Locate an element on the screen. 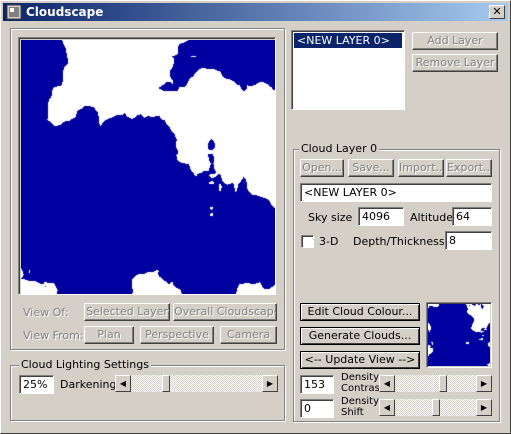 This screenshot has height=434, width=511. add-layer-button: Add Layer is located at coordinates (455, 41).